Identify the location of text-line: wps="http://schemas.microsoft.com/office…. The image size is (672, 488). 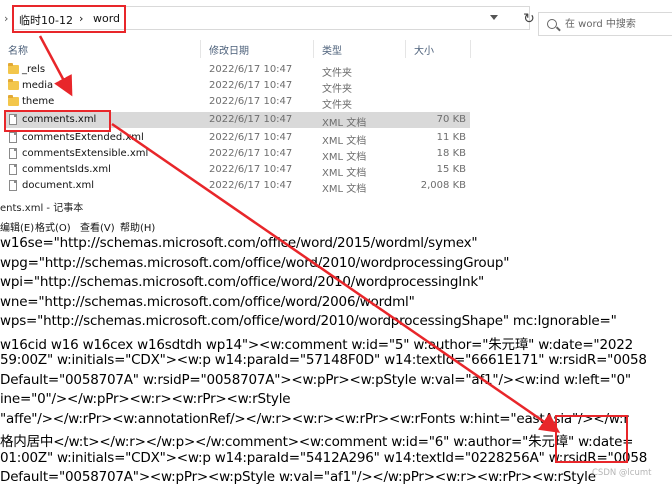
(308, 321).